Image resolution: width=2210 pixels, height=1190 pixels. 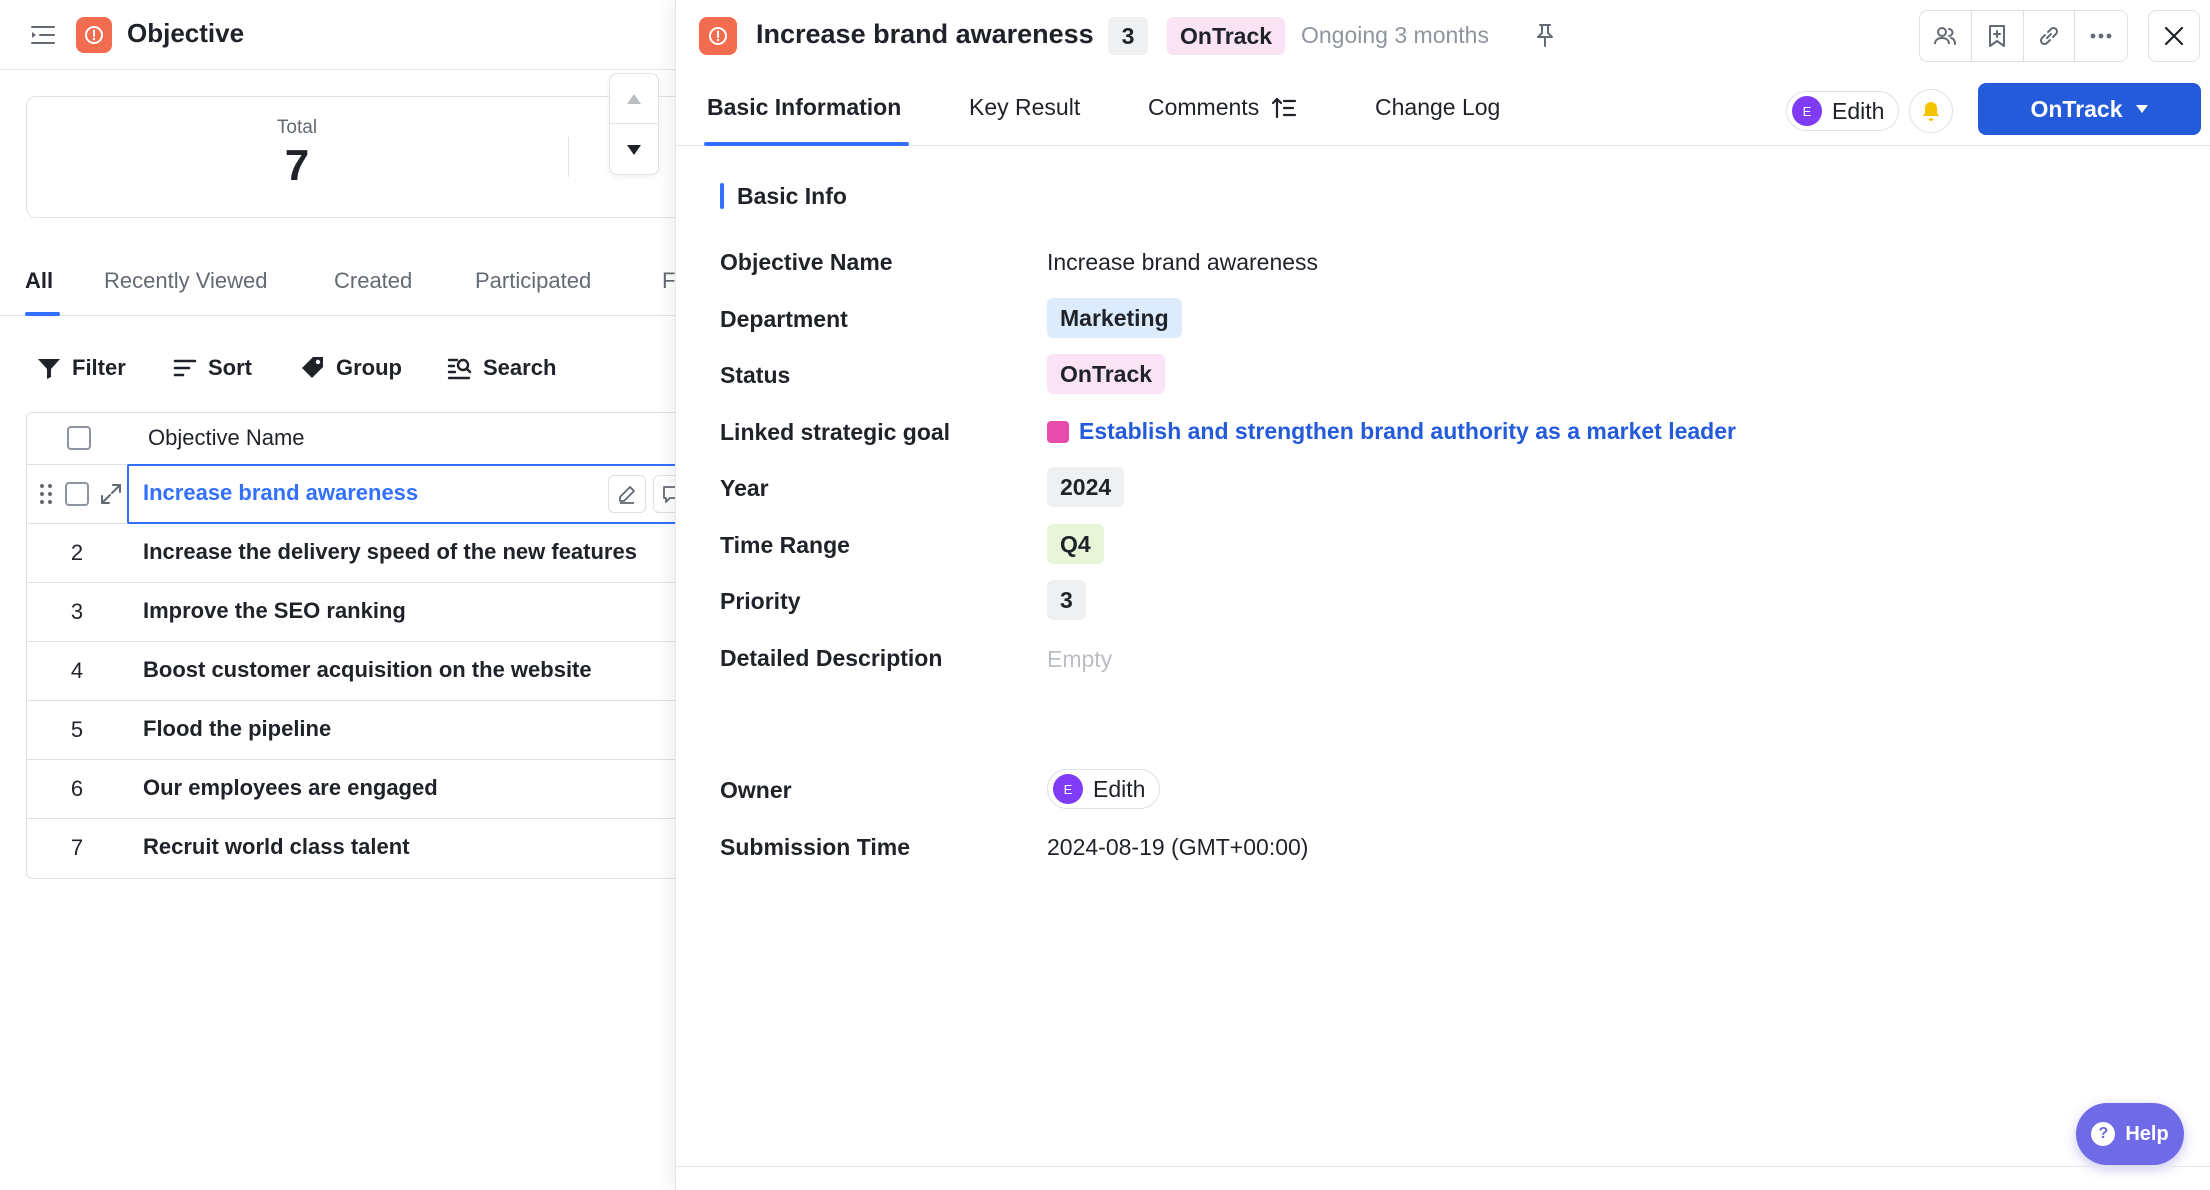 I want to click on close-button, so click(x=2174, y=36).